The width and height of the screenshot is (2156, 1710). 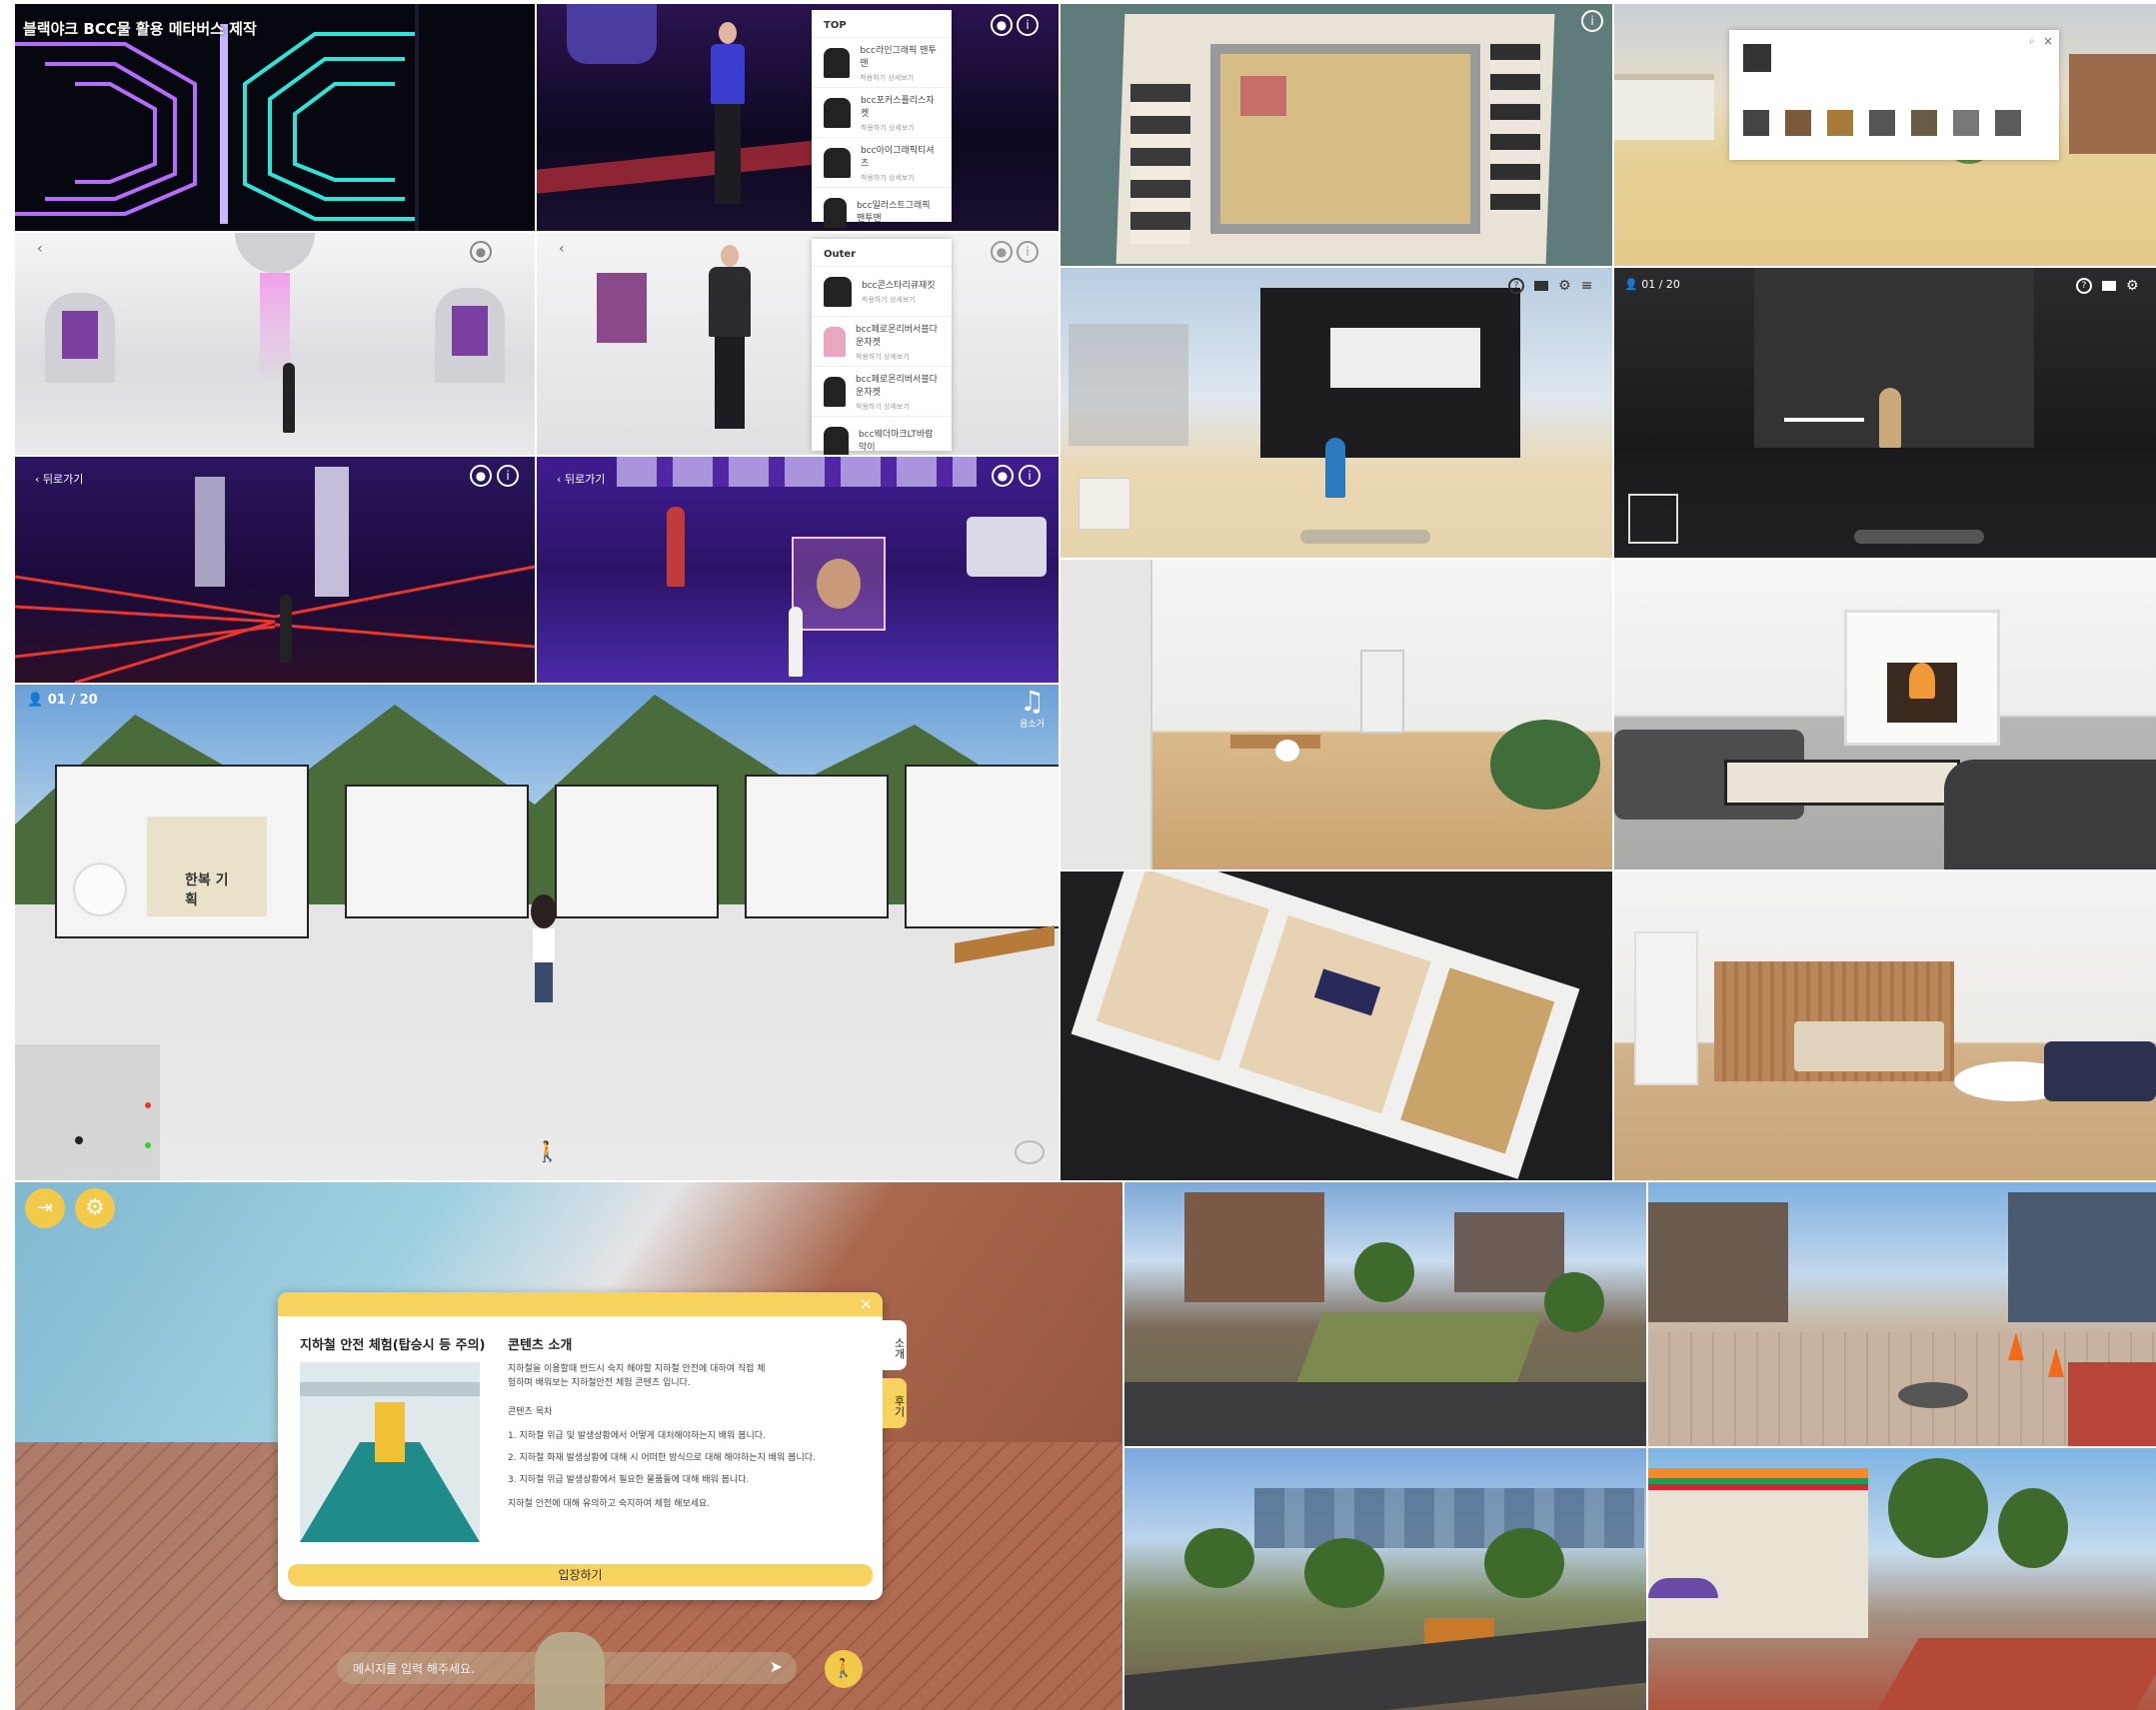 I want to click on list-item: bcc라인그래픽 맨투맨 착용하기 상세보기, so click(x=882, y=62).